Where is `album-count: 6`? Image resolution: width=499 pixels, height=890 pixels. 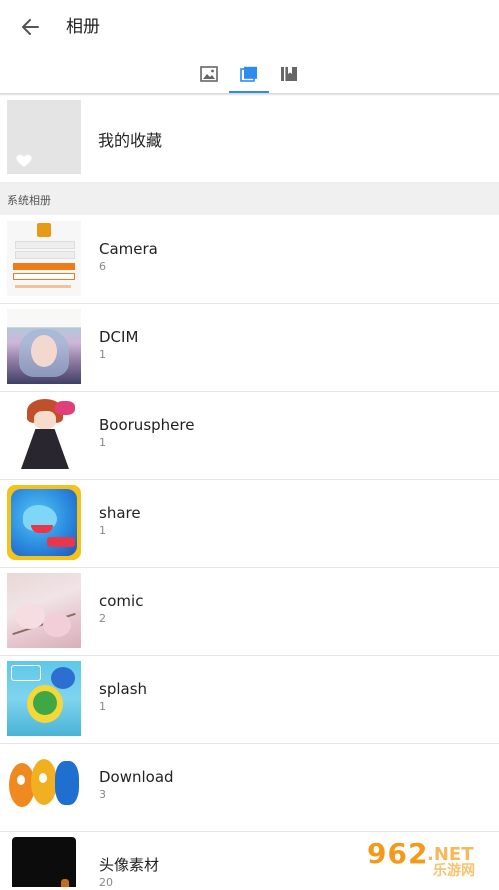 album-count: 6 is located at coordinates (102, 266).